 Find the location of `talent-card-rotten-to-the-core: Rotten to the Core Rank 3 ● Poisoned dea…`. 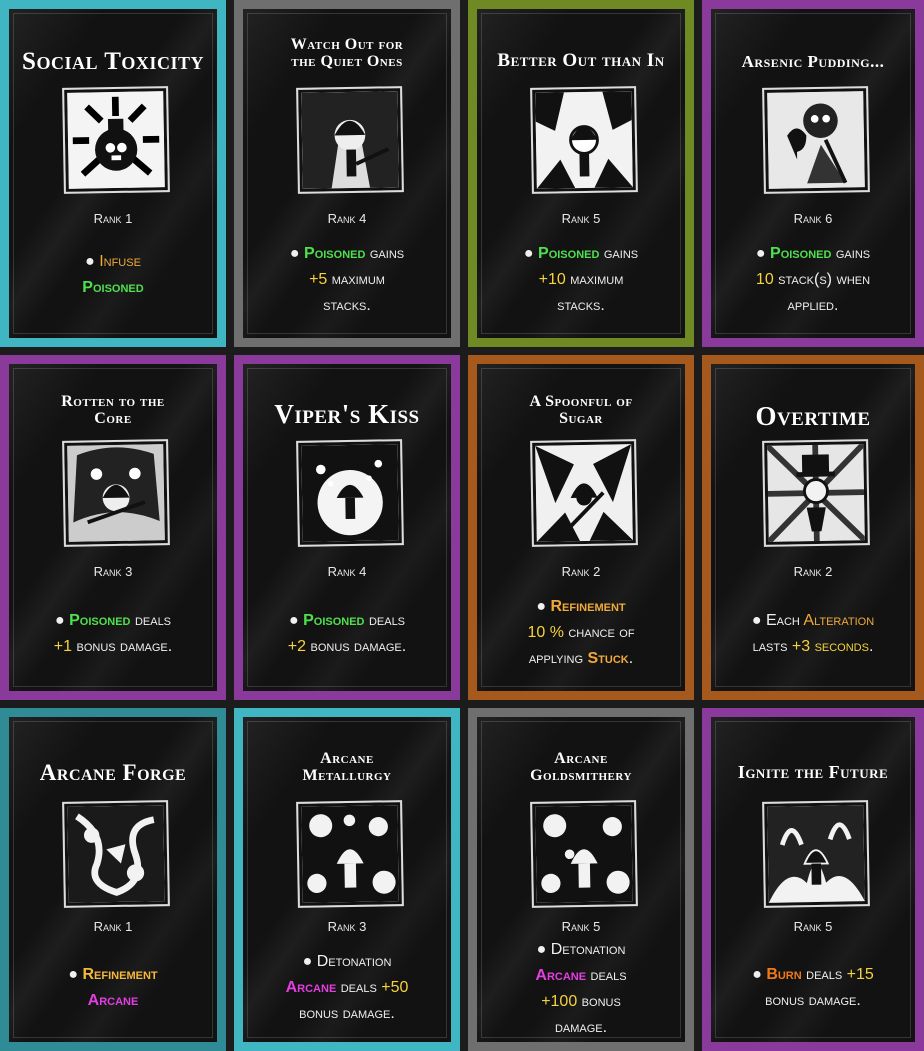

talent-card-rotten-to-the-core: Rotten to the Core Rank 3 ● Poisoned dea… is located at coordinates (113, 527).